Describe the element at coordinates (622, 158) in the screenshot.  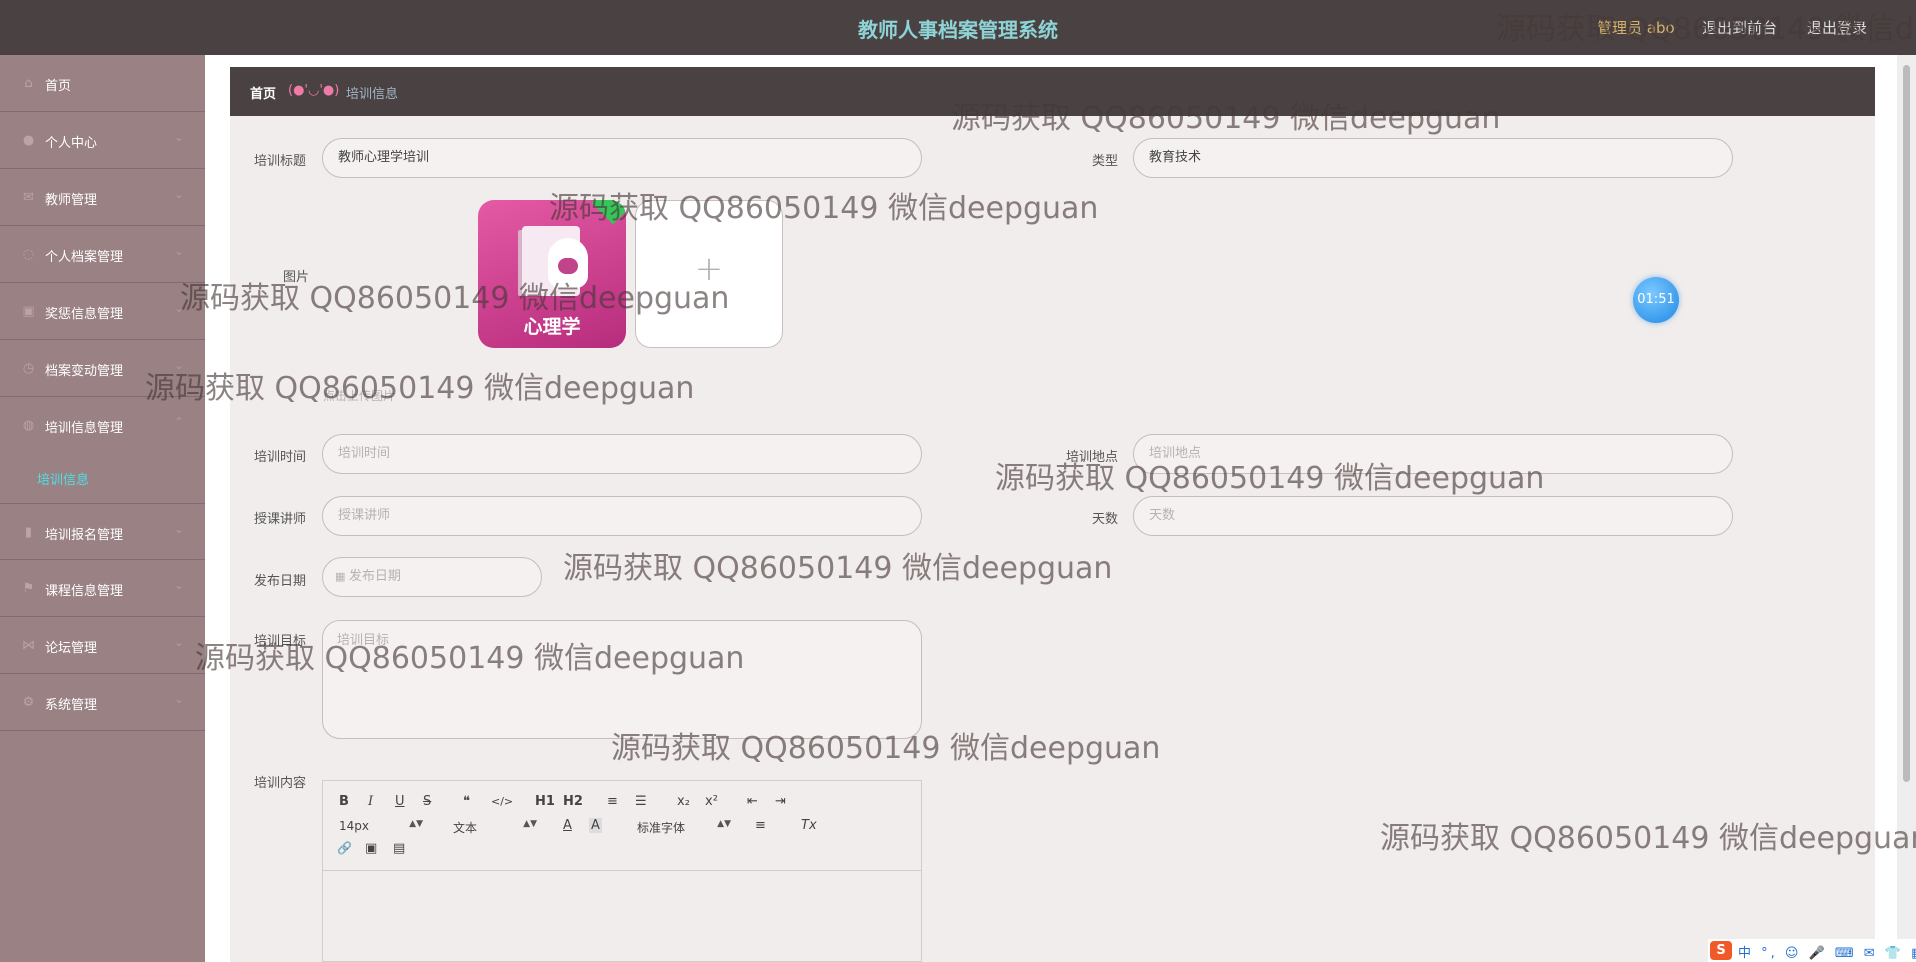
I see `title-input: 教师心理学培训` at that location.